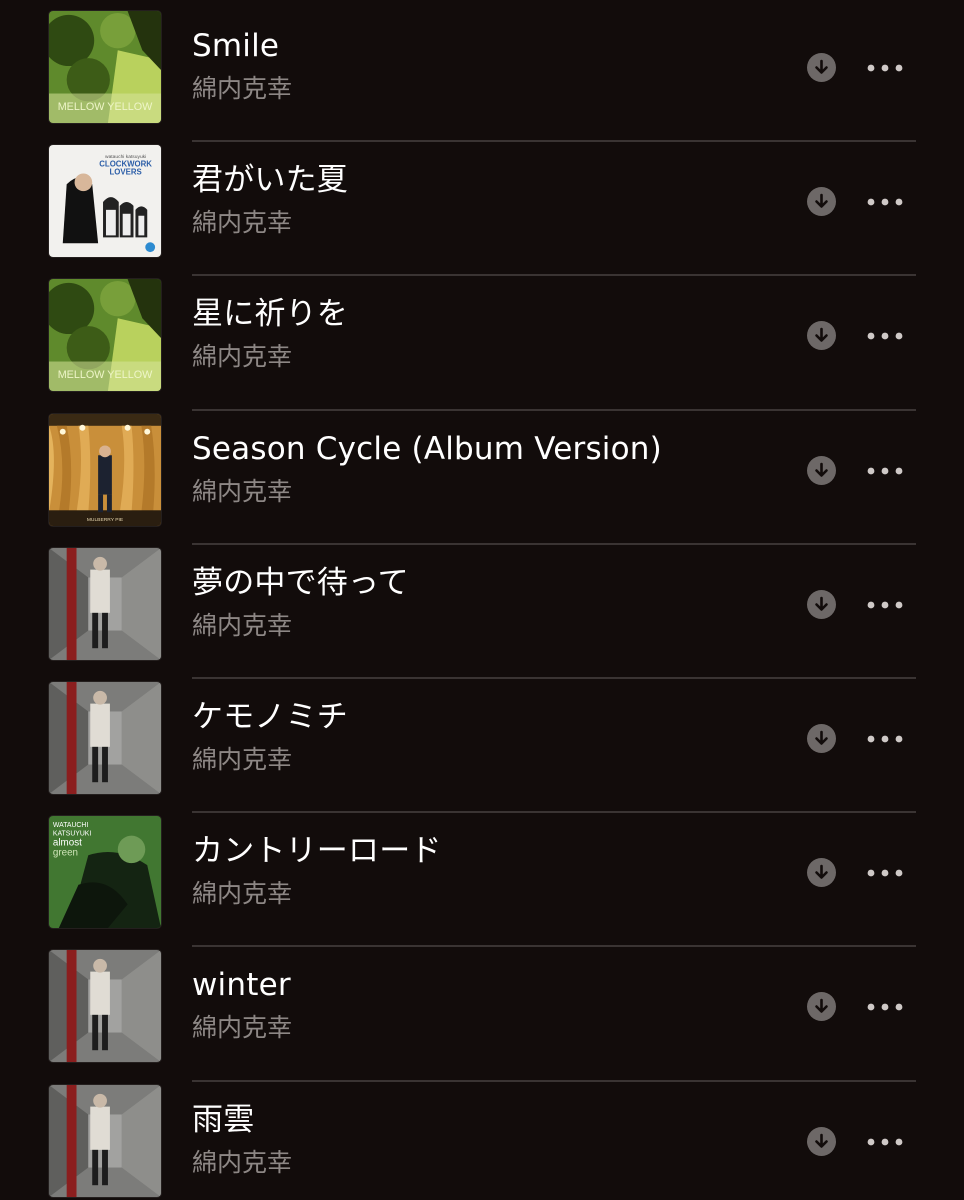 The height and width of the screenshot is (1200, 964). Describe the element at coordinates (482, 746) in the screenshot. I see `song-row: ケモノミチ 綿内克幸` at that location.